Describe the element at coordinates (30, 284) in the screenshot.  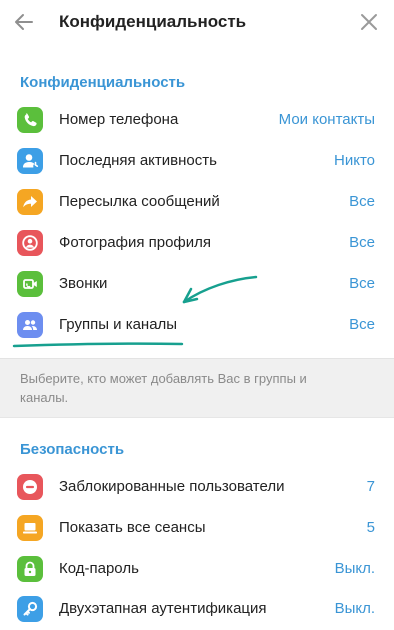
I see `video-call-icon` at that location.